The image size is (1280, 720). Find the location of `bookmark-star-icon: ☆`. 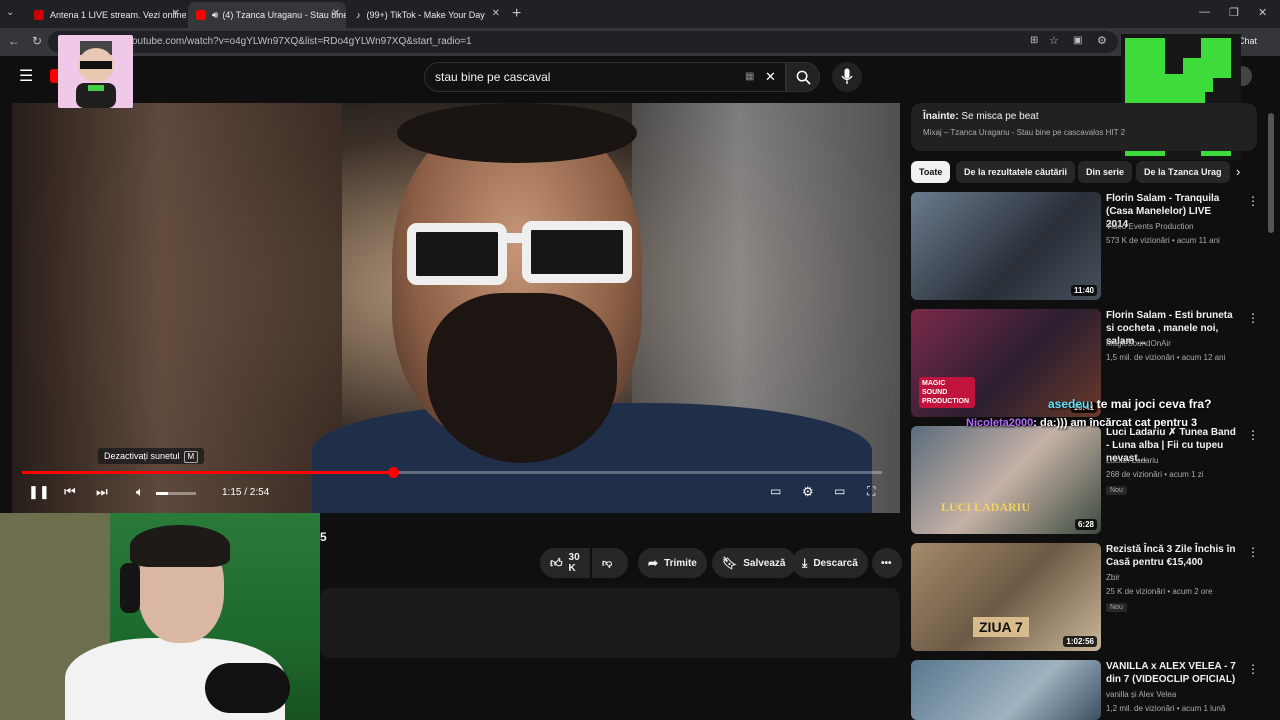

bookmark-star-icon: ☆ is located at coordinates (1054, 40).